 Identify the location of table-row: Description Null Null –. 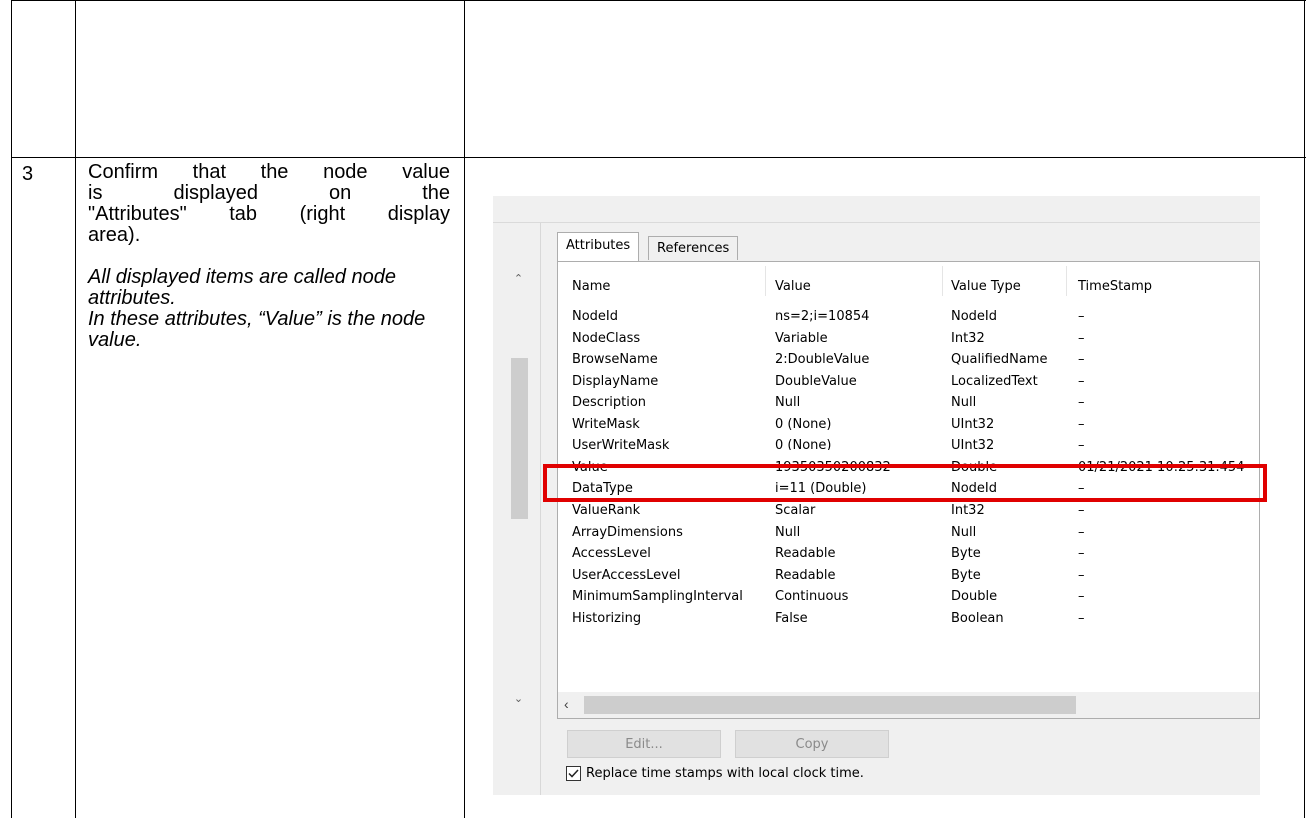
(908, 404).